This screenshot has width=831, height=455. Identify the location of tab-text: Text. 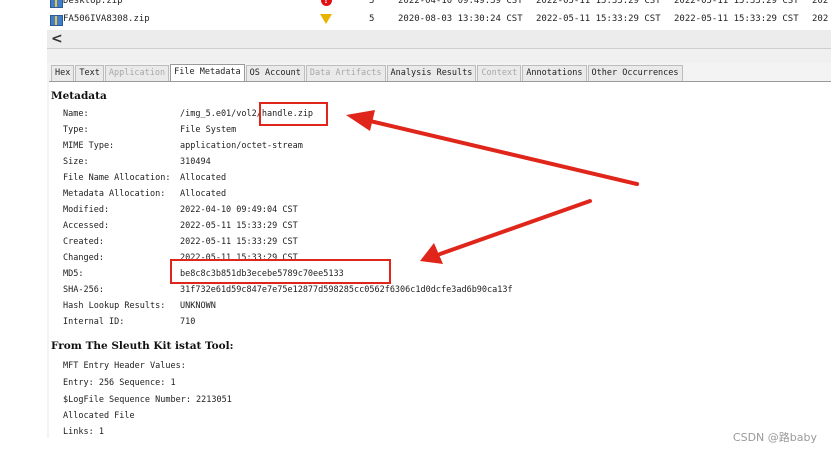
(89, 73).